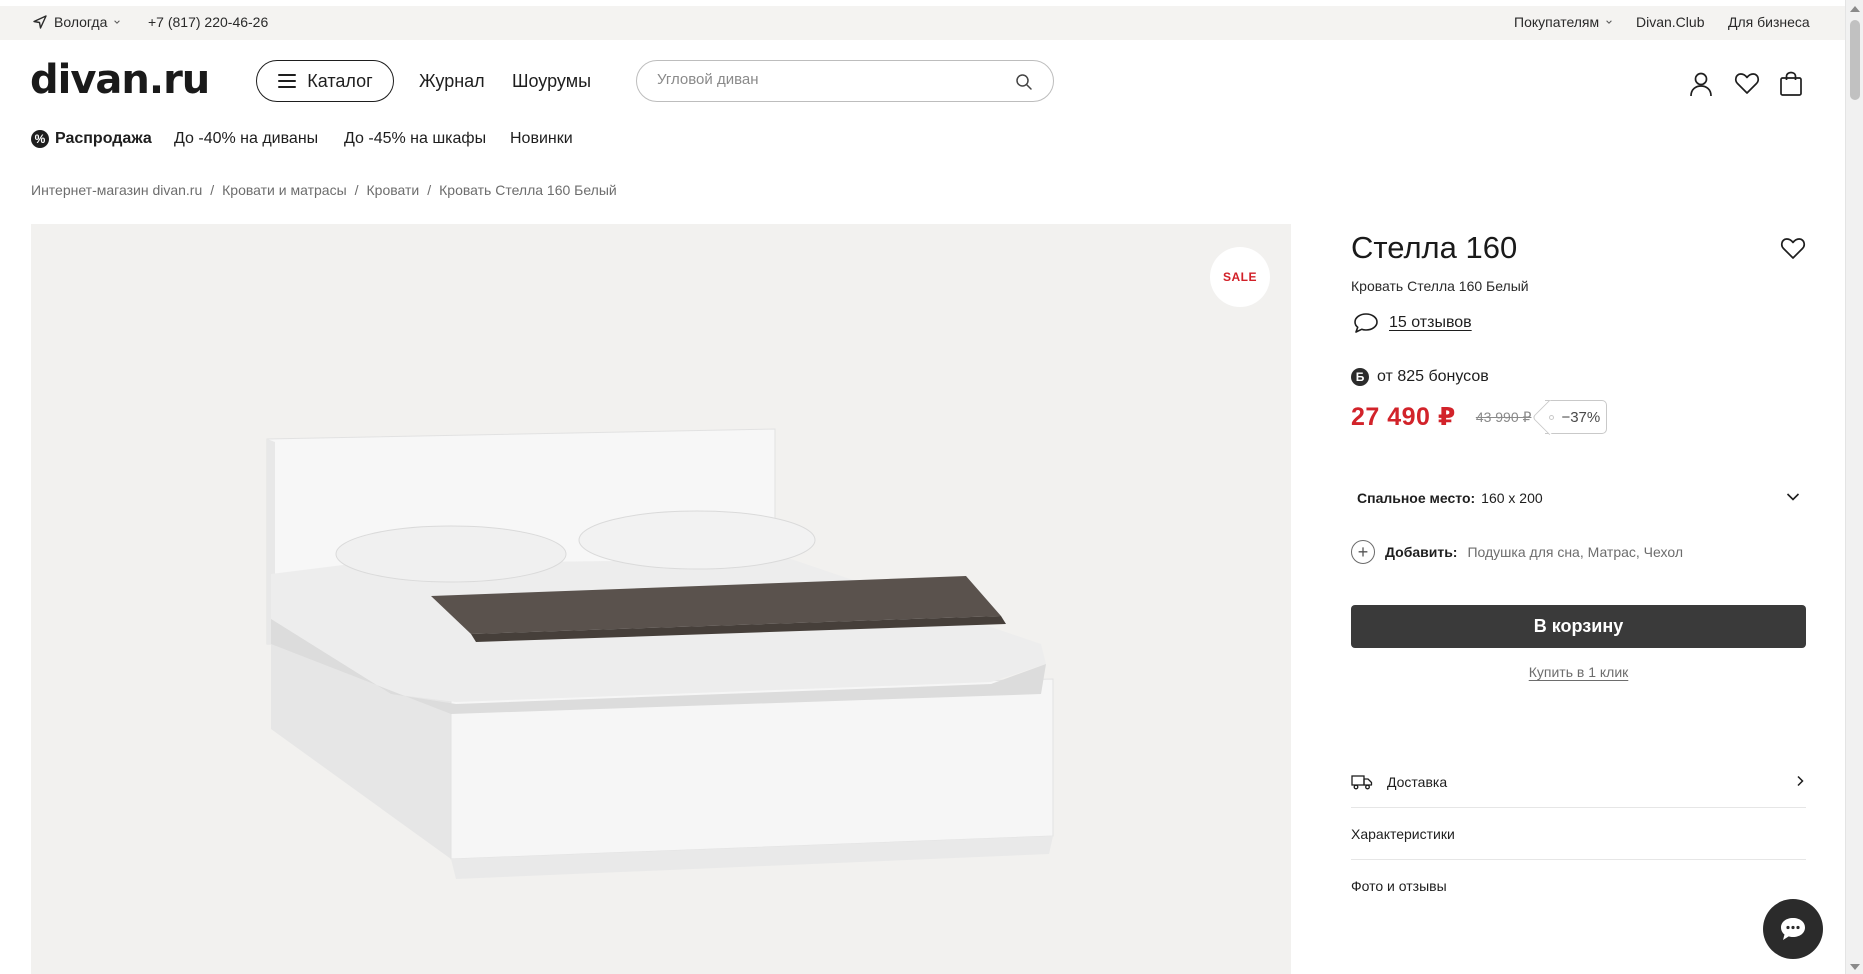 The height and width of the screenshot is (974, 1863). What do you see at coordinates (1557, 22) in the screenshot?
I see `buyers-label: Покупателям` at bounding box center [1557, 22].